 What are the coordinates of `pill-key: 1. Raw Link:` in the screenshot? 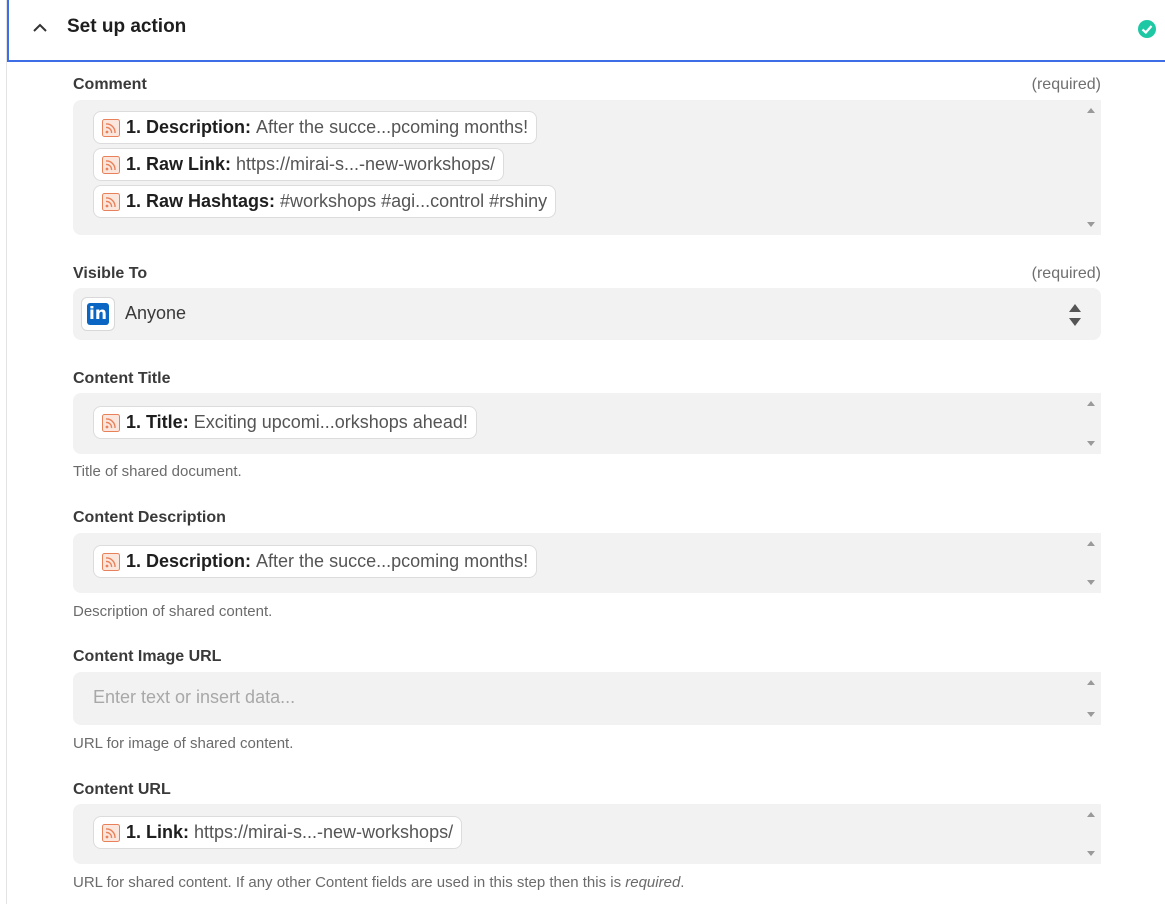 It's located at (179, 164).